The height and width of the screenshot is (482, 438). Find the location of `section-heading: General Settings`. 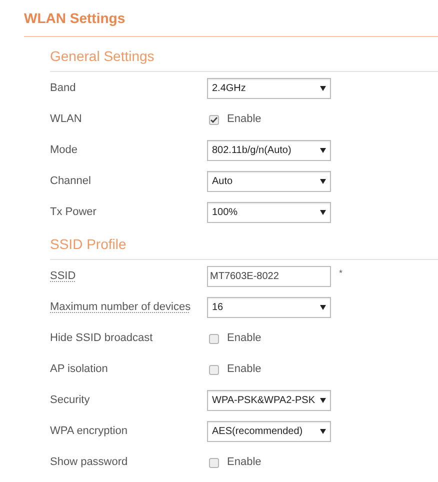

section-heading: General Settings is located at coordinates (103, 56).